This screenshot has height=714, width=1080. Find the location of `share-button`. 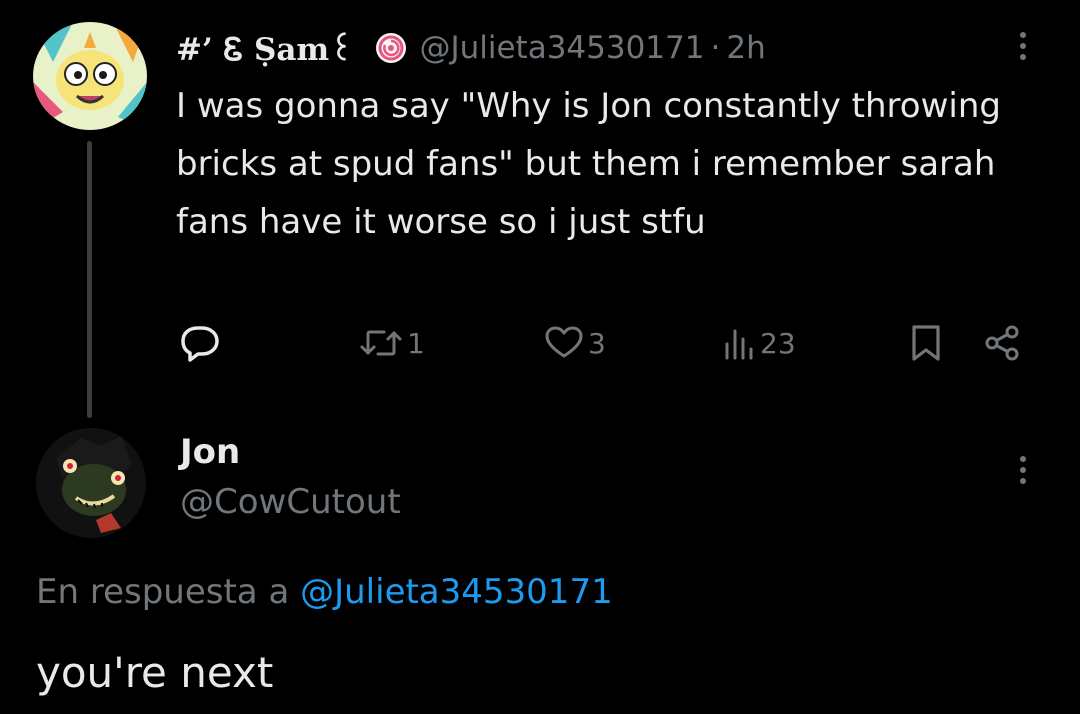

share-button is located at coordinates (1002, 343).